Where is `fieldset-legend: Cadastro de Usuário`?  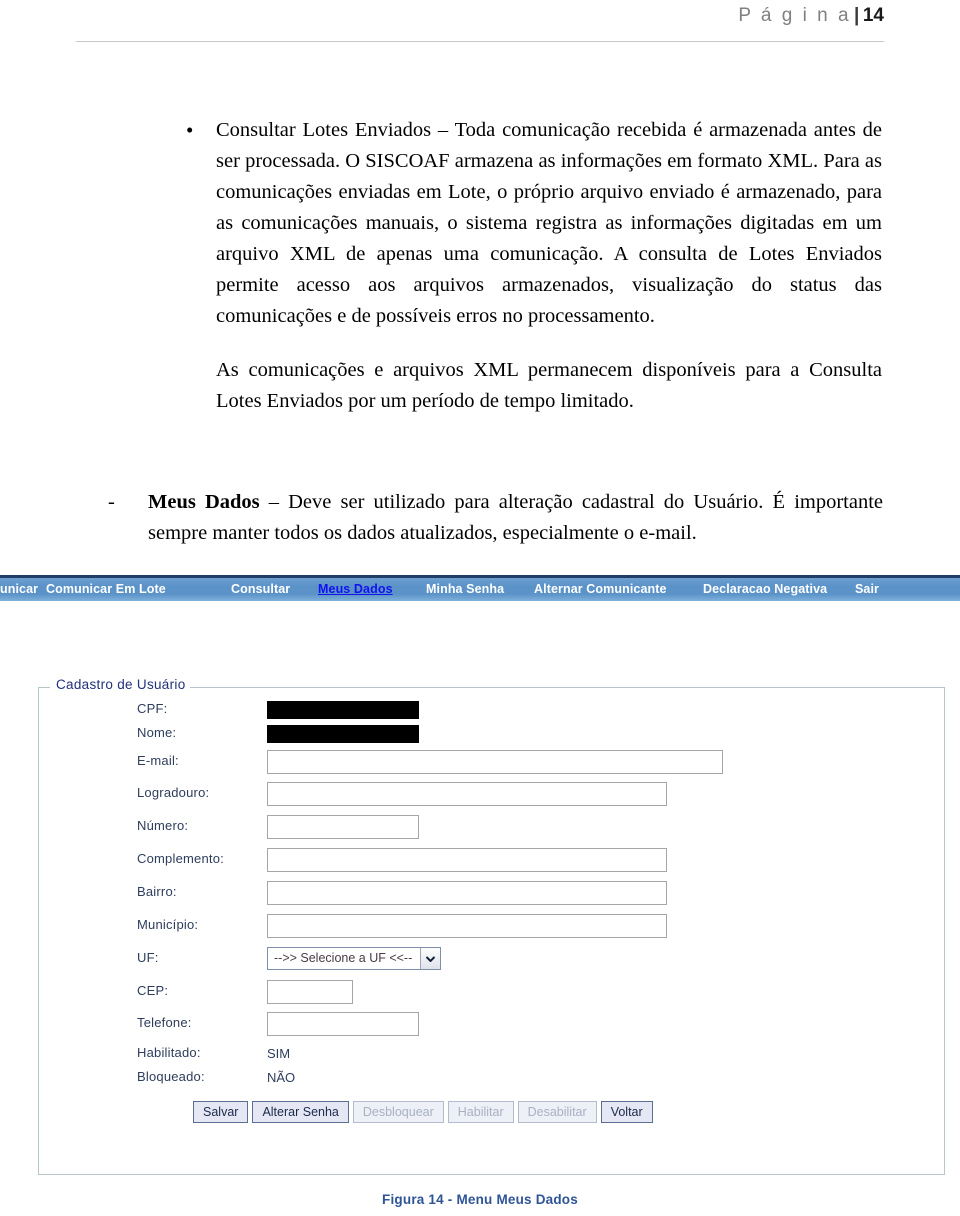 fieldset-legend: Cadastro de Usuário is located at coordinates (121, 684).